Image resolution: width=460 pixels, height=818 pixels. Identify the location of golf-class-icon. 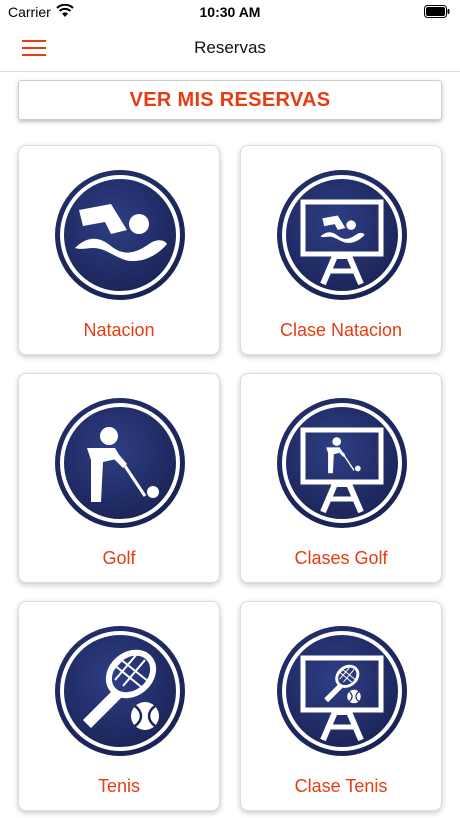
(342, 463).